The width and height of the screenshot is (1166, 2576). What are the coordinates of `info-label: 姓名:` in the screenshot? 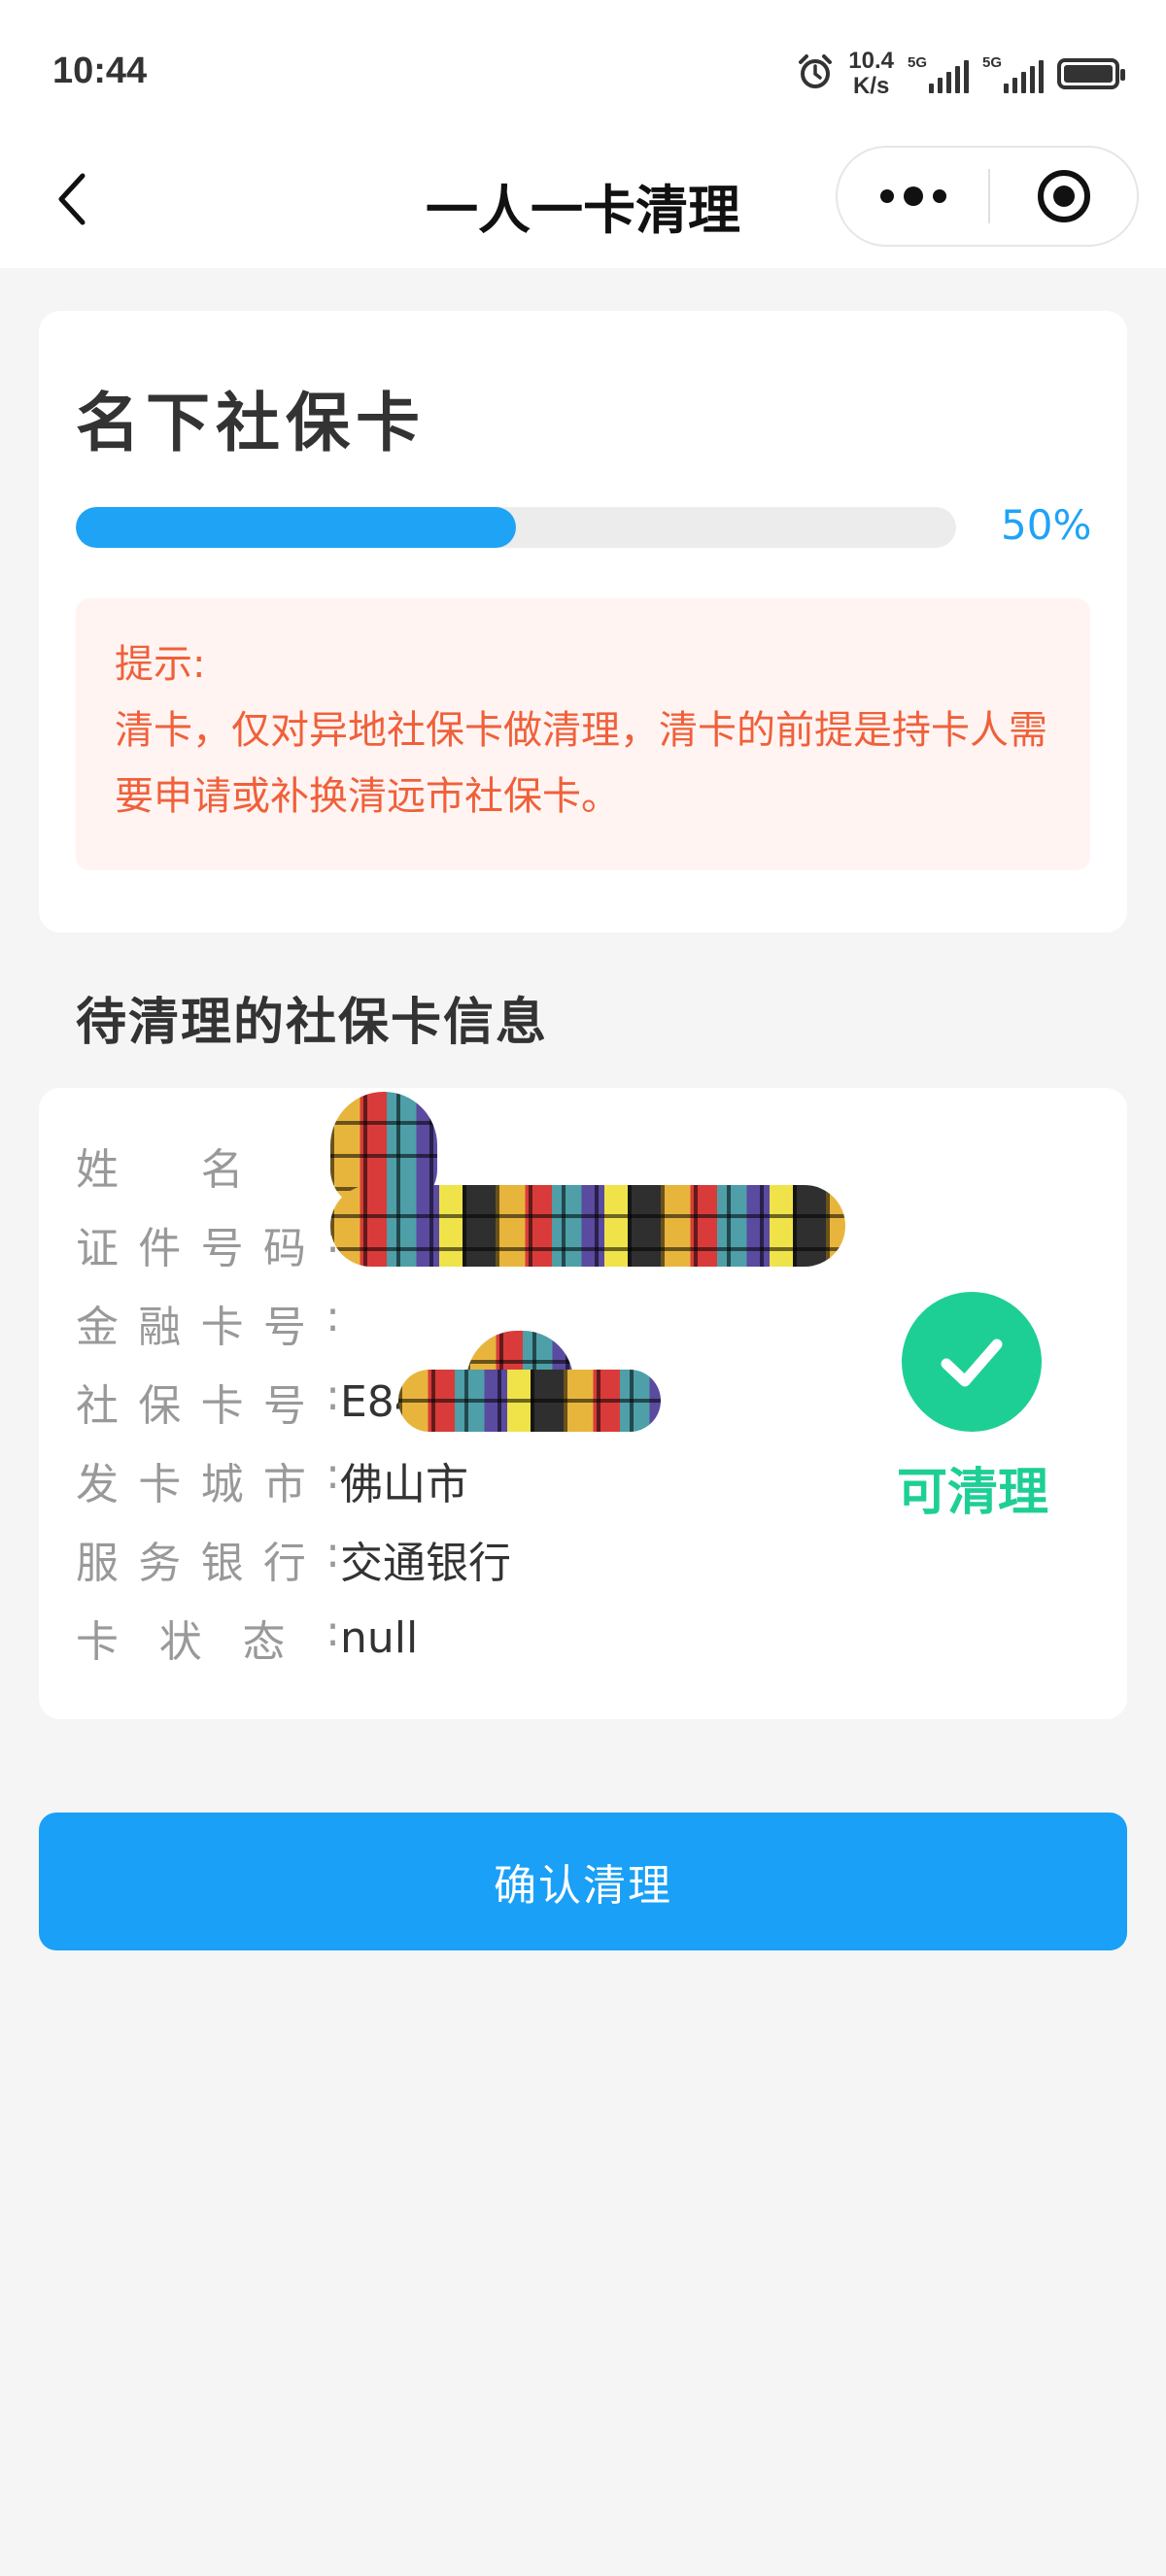 It's located at (208, 1165).